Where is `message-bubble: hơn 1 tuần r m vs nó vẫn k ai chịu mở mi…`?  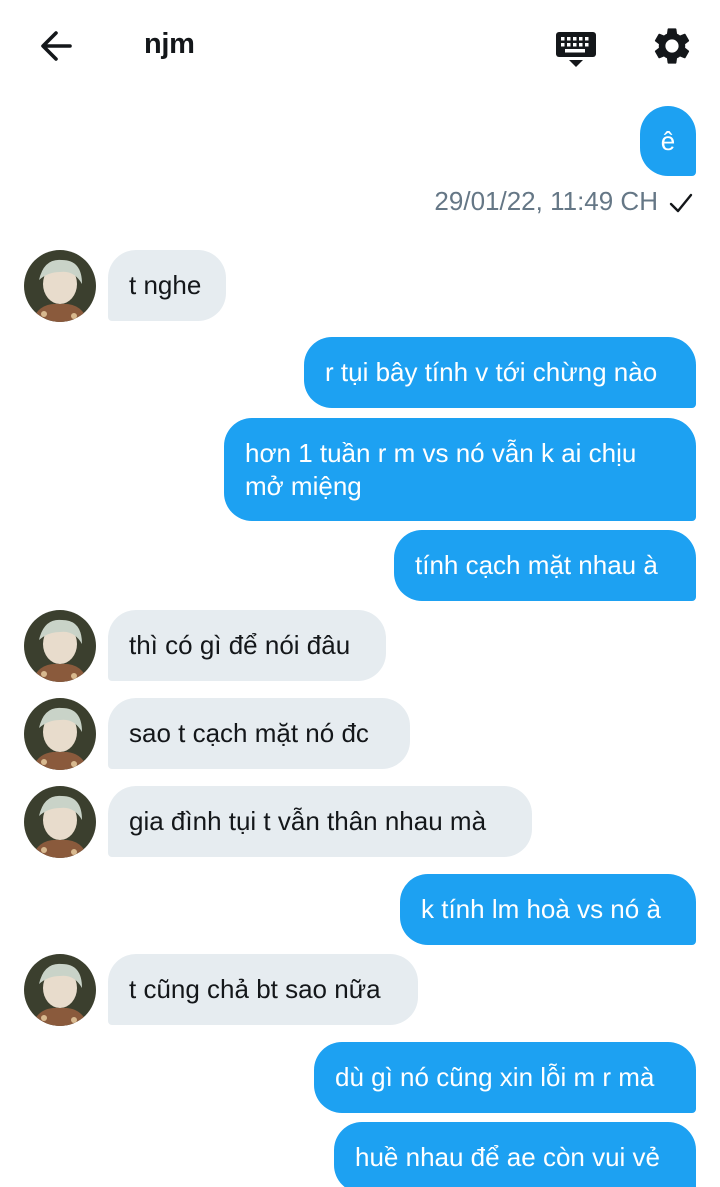 message-bubble: hơn 1 tuần r m vs nó vẫn k ai chịu mở mi… is located at coordinates (460, 469).